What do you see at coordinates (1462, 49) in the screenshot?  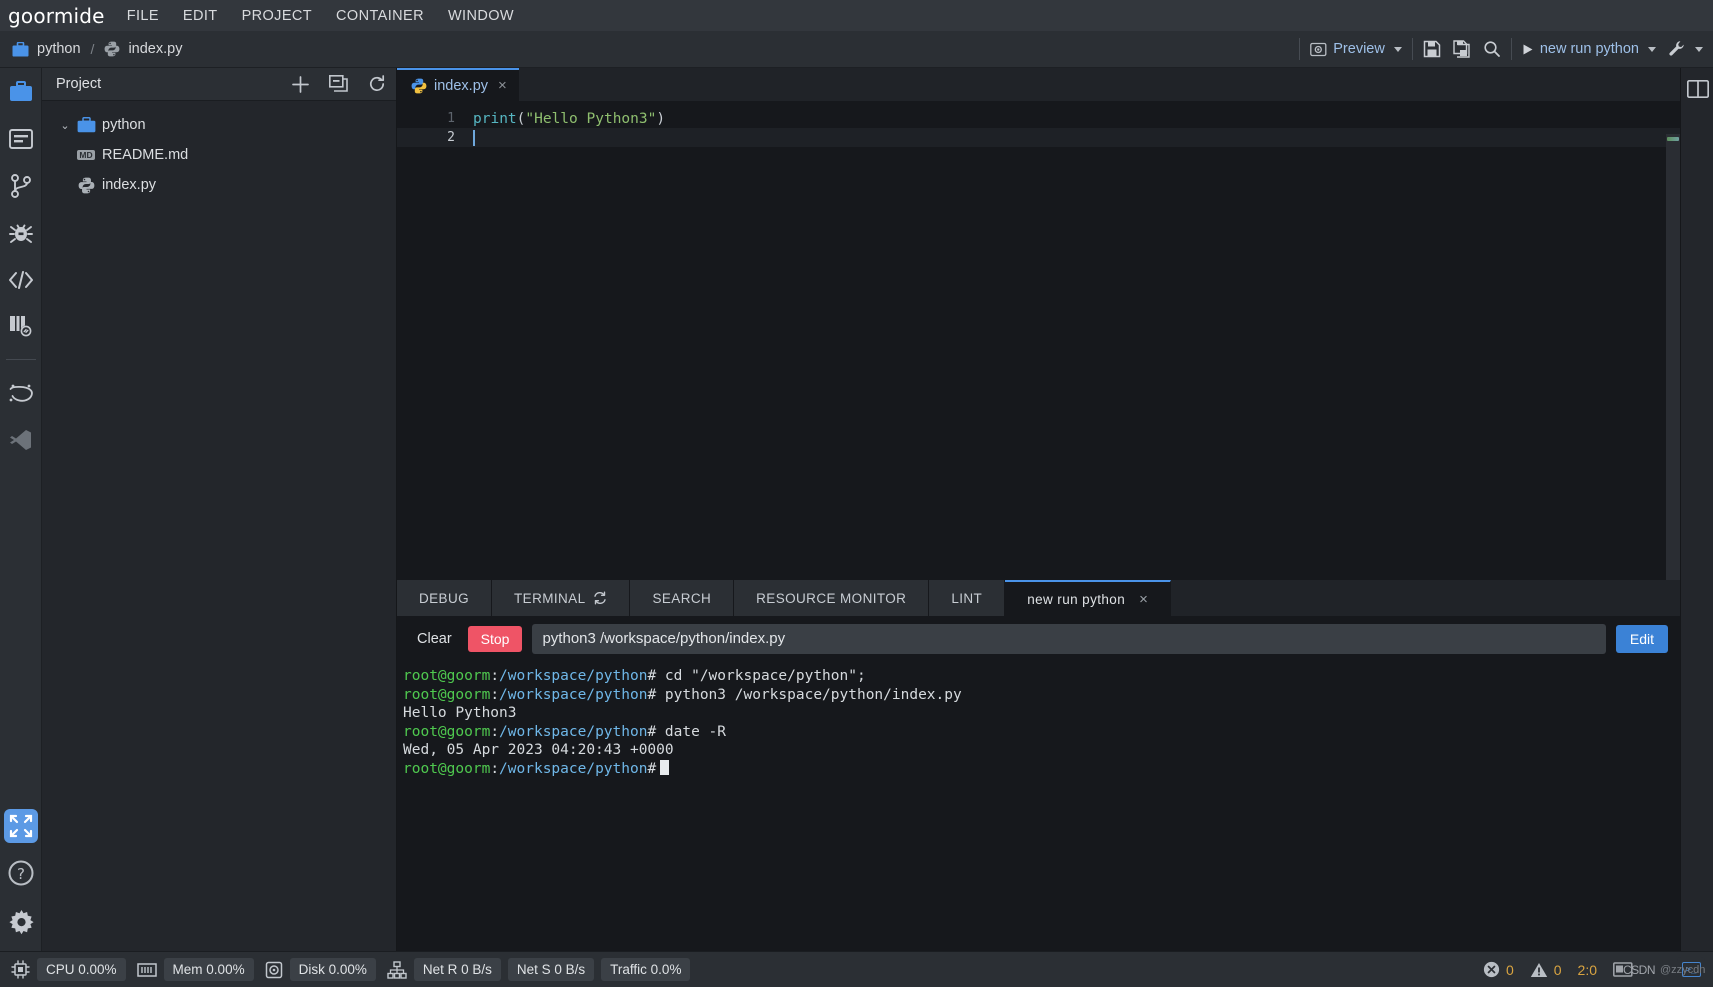 I see `save-all-button` at bounding box center [1462, 49].